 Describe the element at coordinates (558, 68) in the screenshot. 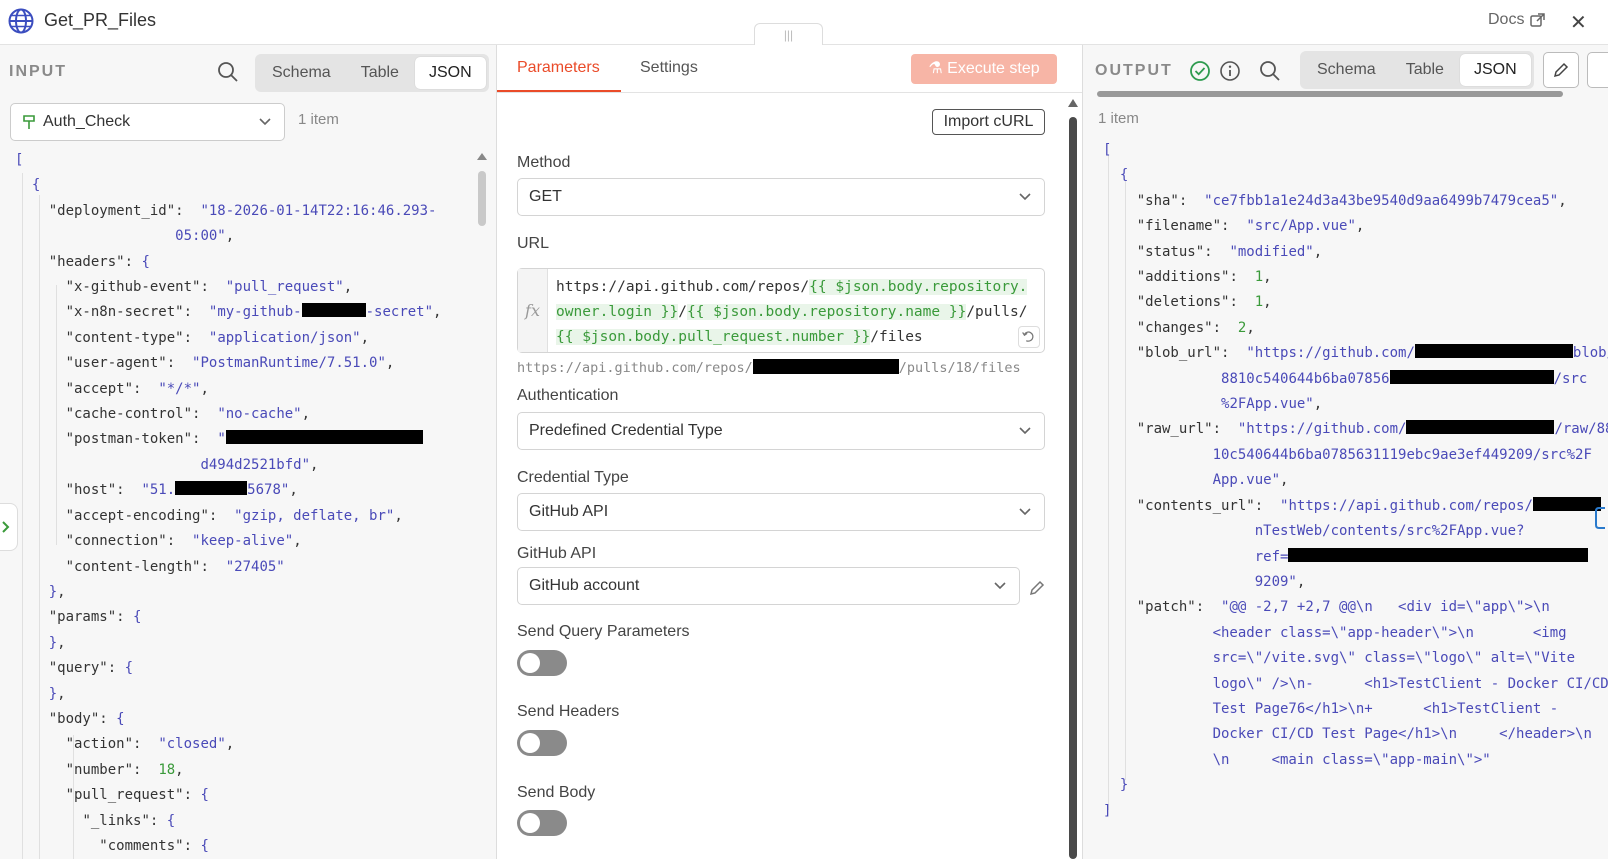

I see `tab-parameters: Parameters` at that location.